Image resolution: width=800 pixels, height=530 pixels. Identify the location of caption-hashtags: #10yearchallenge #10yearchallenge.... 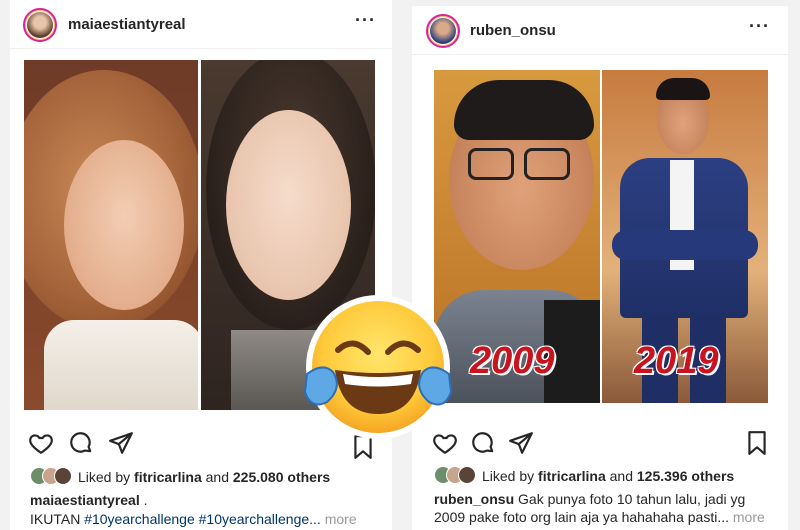
(202, 519).